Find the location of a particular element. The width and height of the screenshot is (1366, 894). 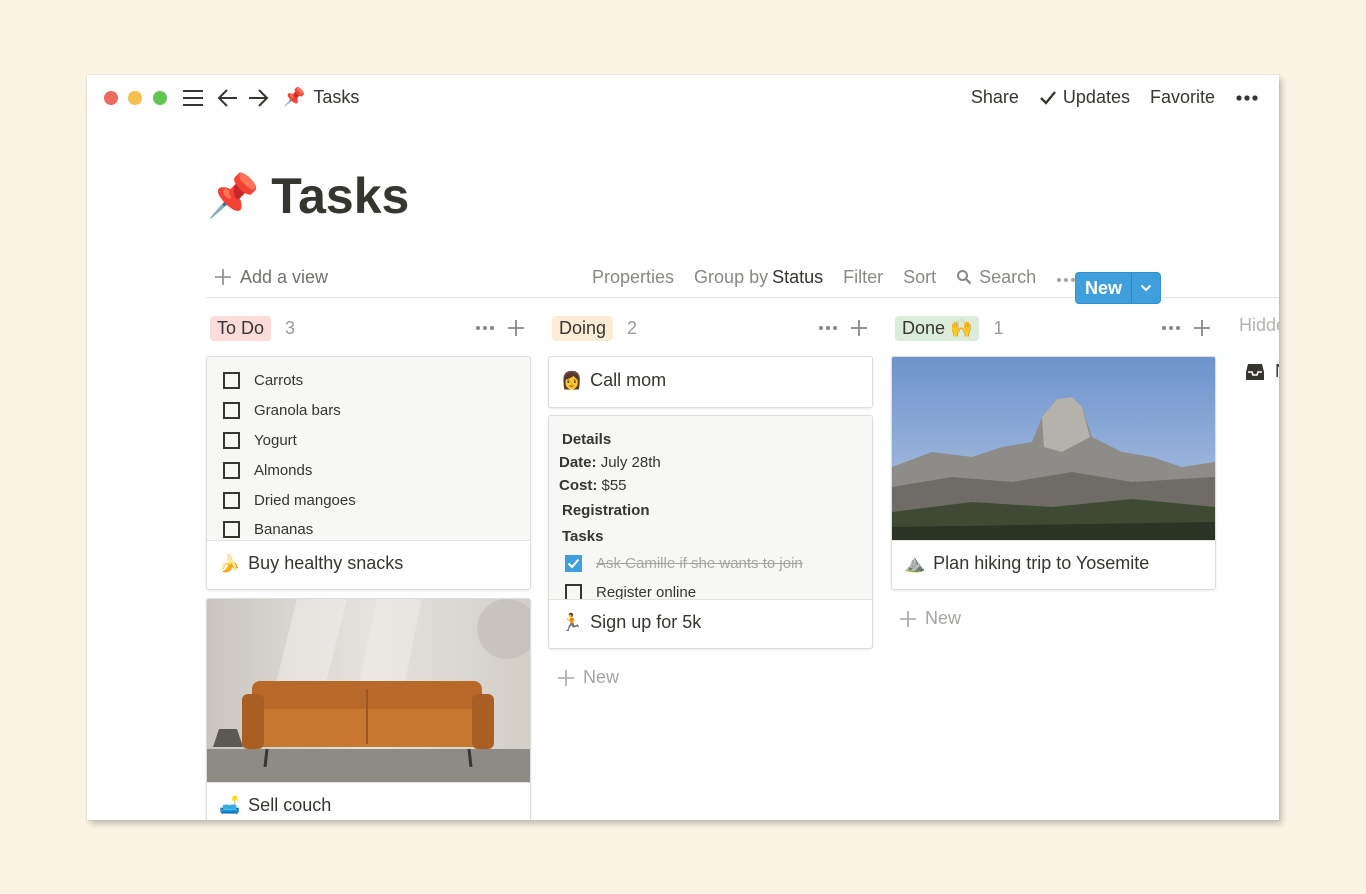

todo-text: Dried mangoes is located at coordinates (305, 500).